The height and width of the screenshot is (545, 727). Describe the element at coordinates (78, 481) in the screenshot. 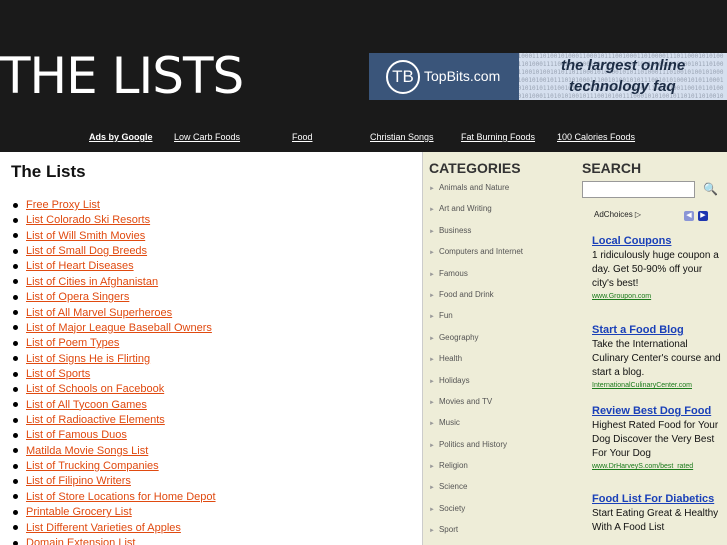

I see `list-link: List of Filipino Writers` at that location.